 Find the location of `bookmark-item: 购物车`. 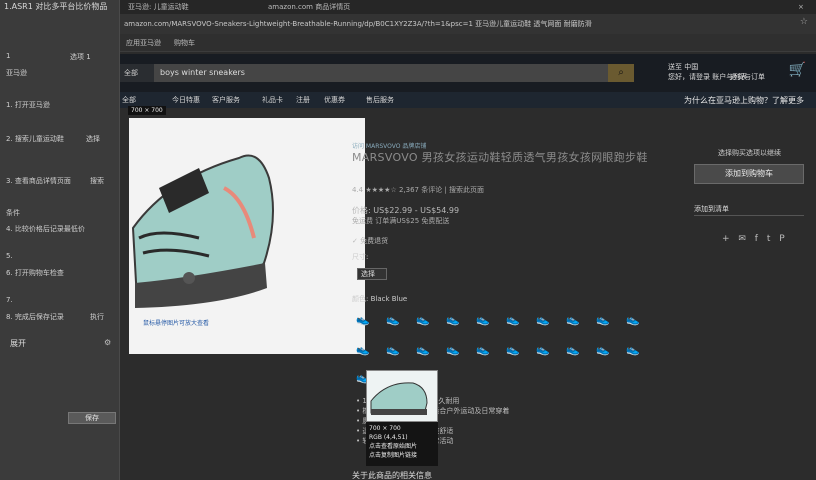

bookmark-item: 购物车 is located at coordinates (184, 43).